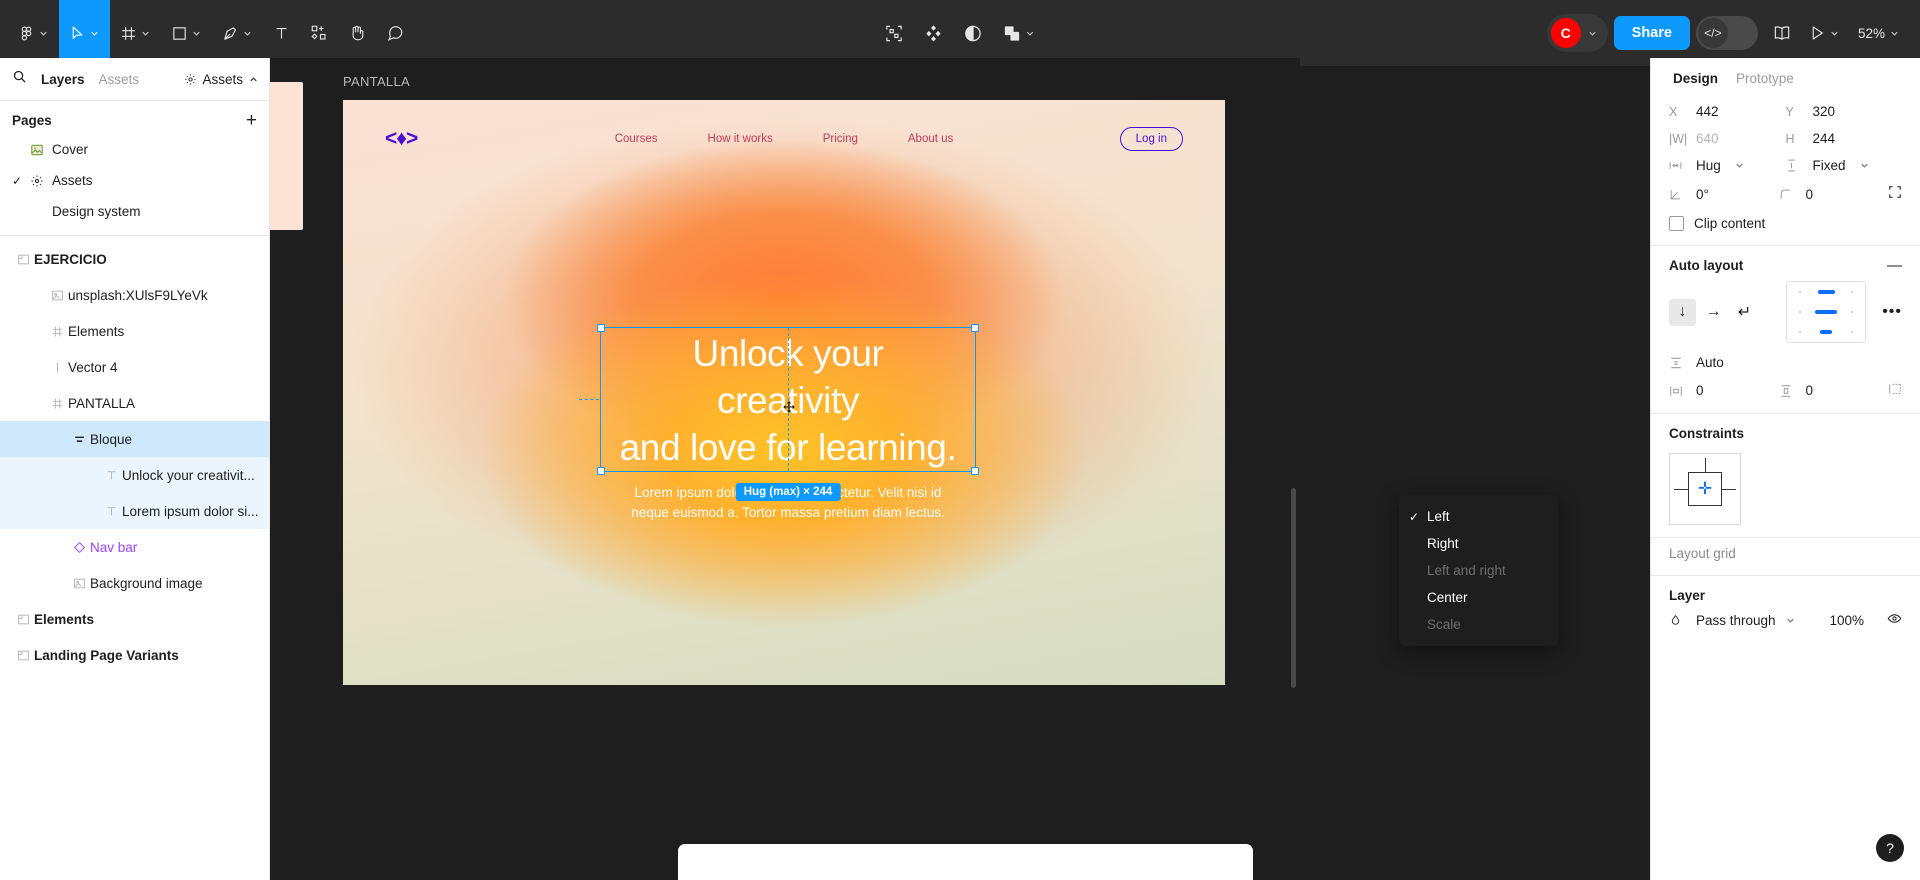 This screenshot has height=880, width=1920. What do you see at coordinates (1577, 33) in the screenshot?
I see `avatar-menu: C` at bounding box center [1577, 33].